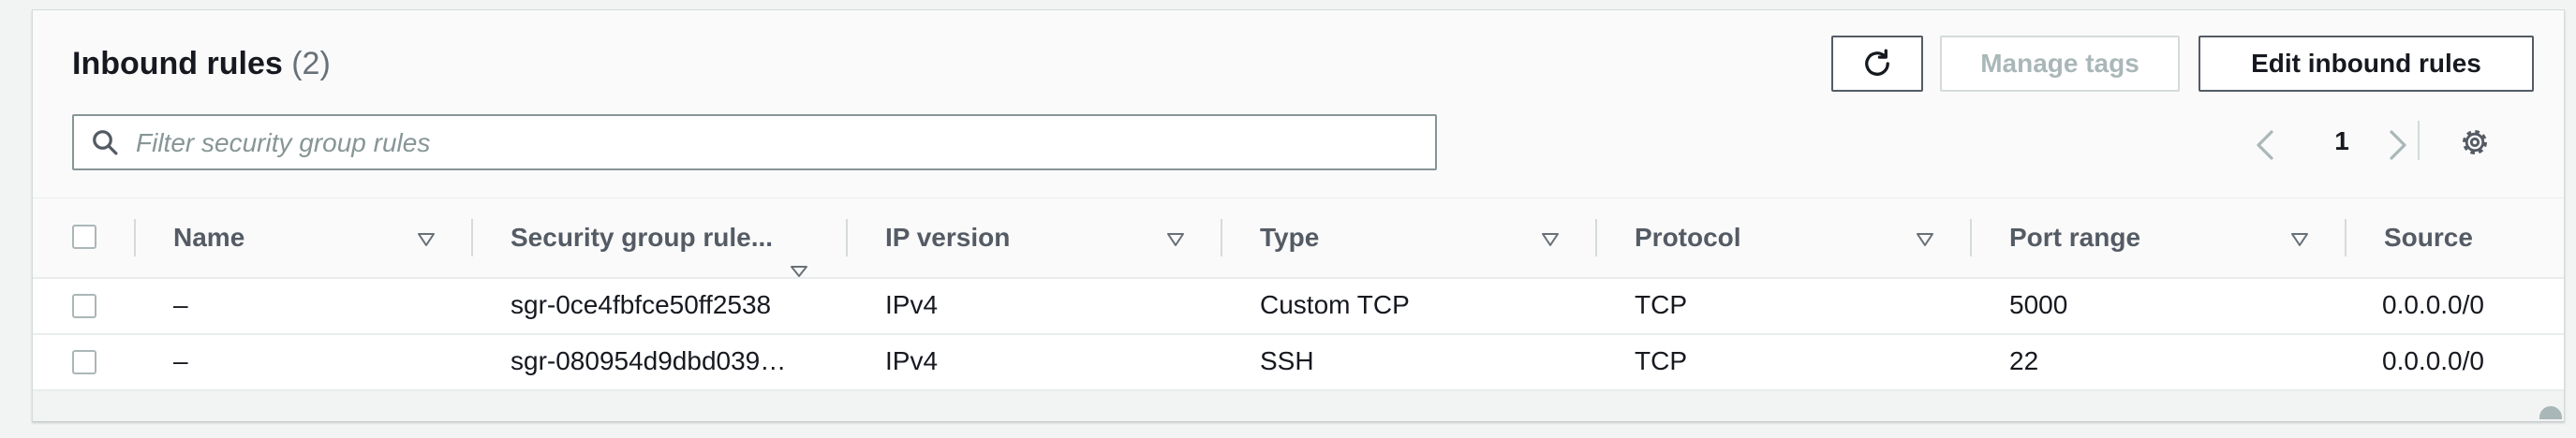 This screenshot has width=2576, height=438. Describe the element at coordinates (2397, 145) in the screenshot. I see `chevron-right-icon` at that location.